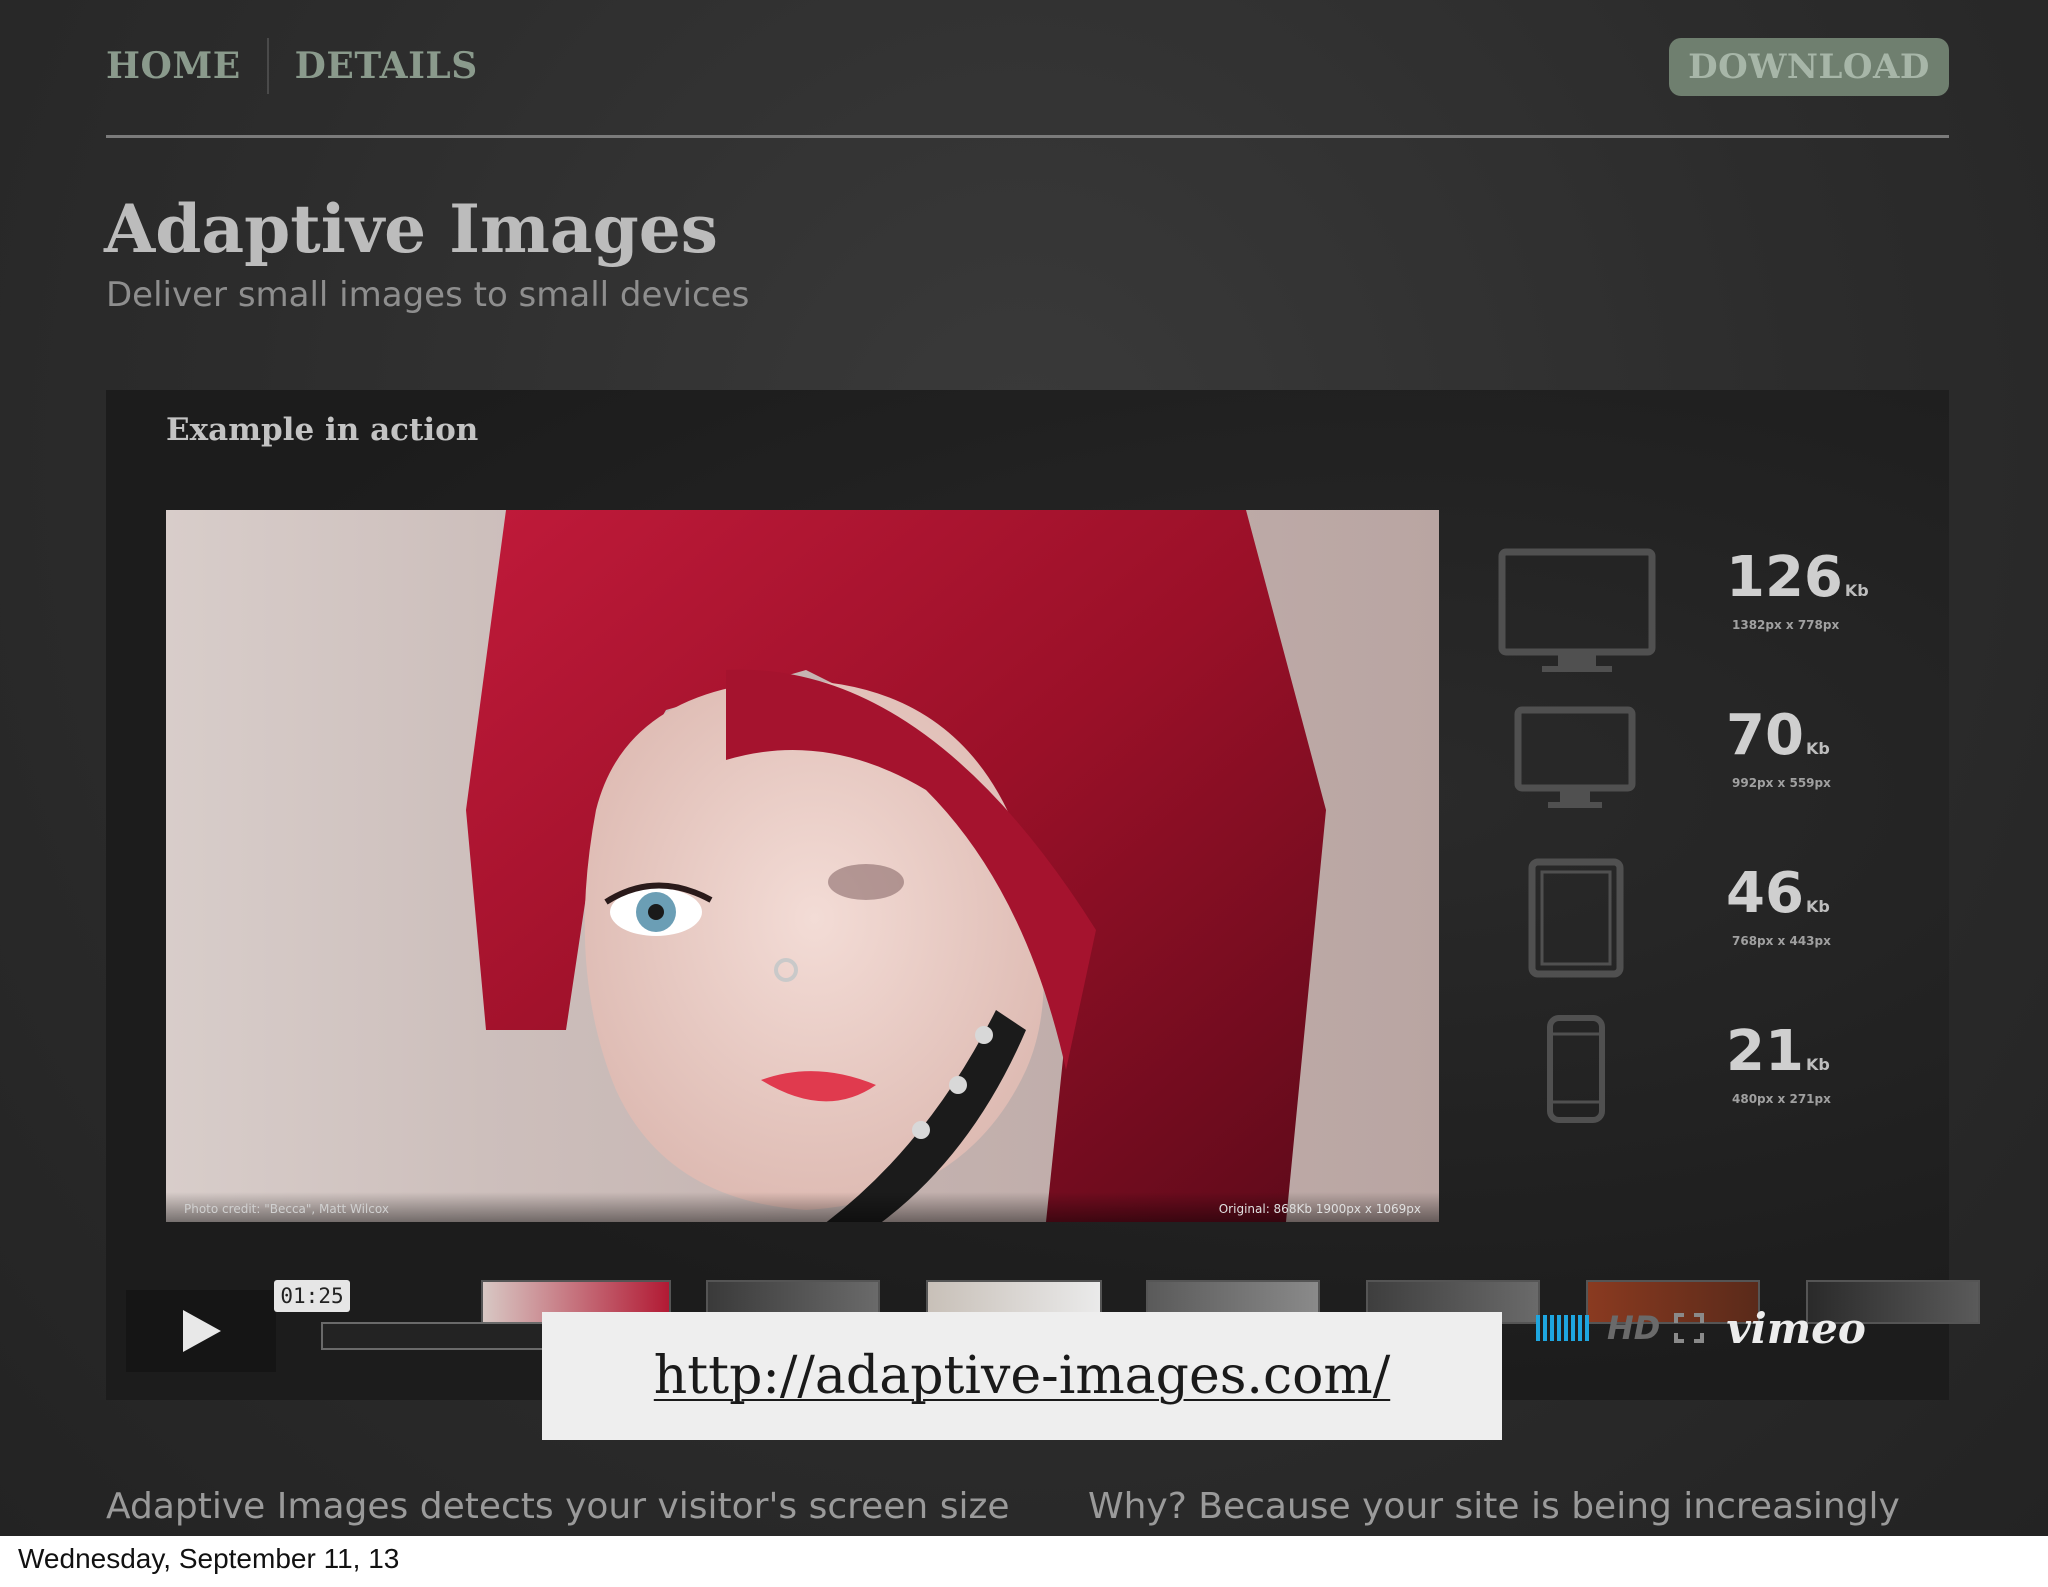 The image size is (2048, 1587). Describe the element at coordinates (1633, 1328) in the screenshot. I see `hd-toggle: HD` at that location.